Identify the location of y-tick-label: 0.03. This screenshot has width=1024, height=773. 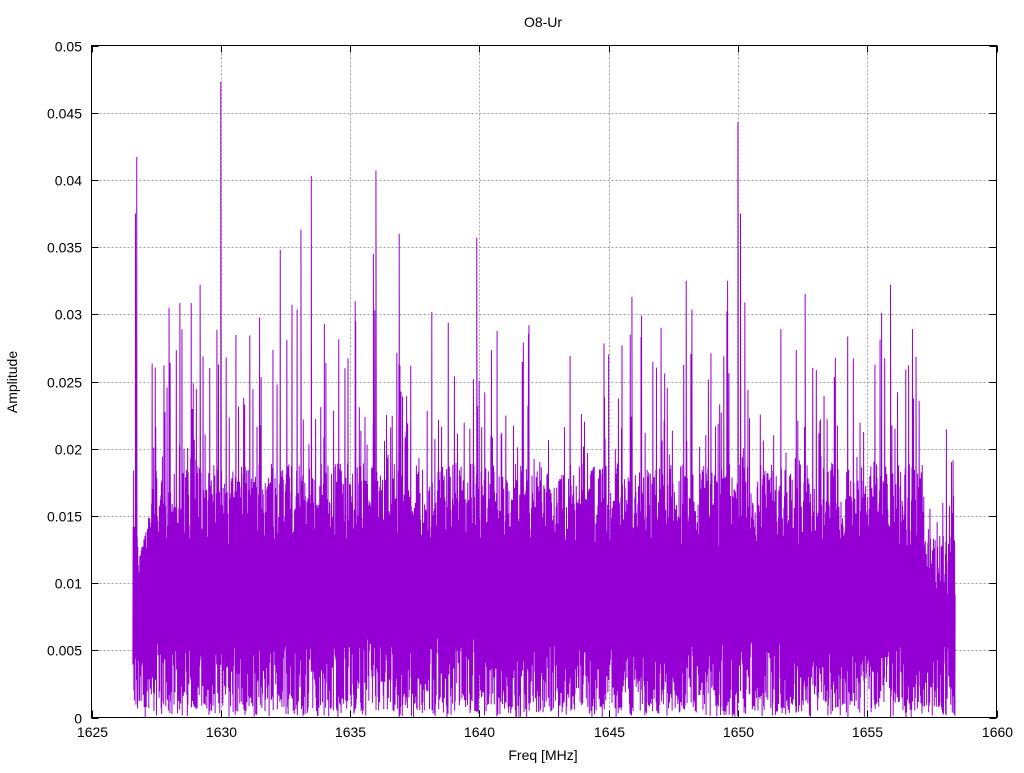
(68, 315).